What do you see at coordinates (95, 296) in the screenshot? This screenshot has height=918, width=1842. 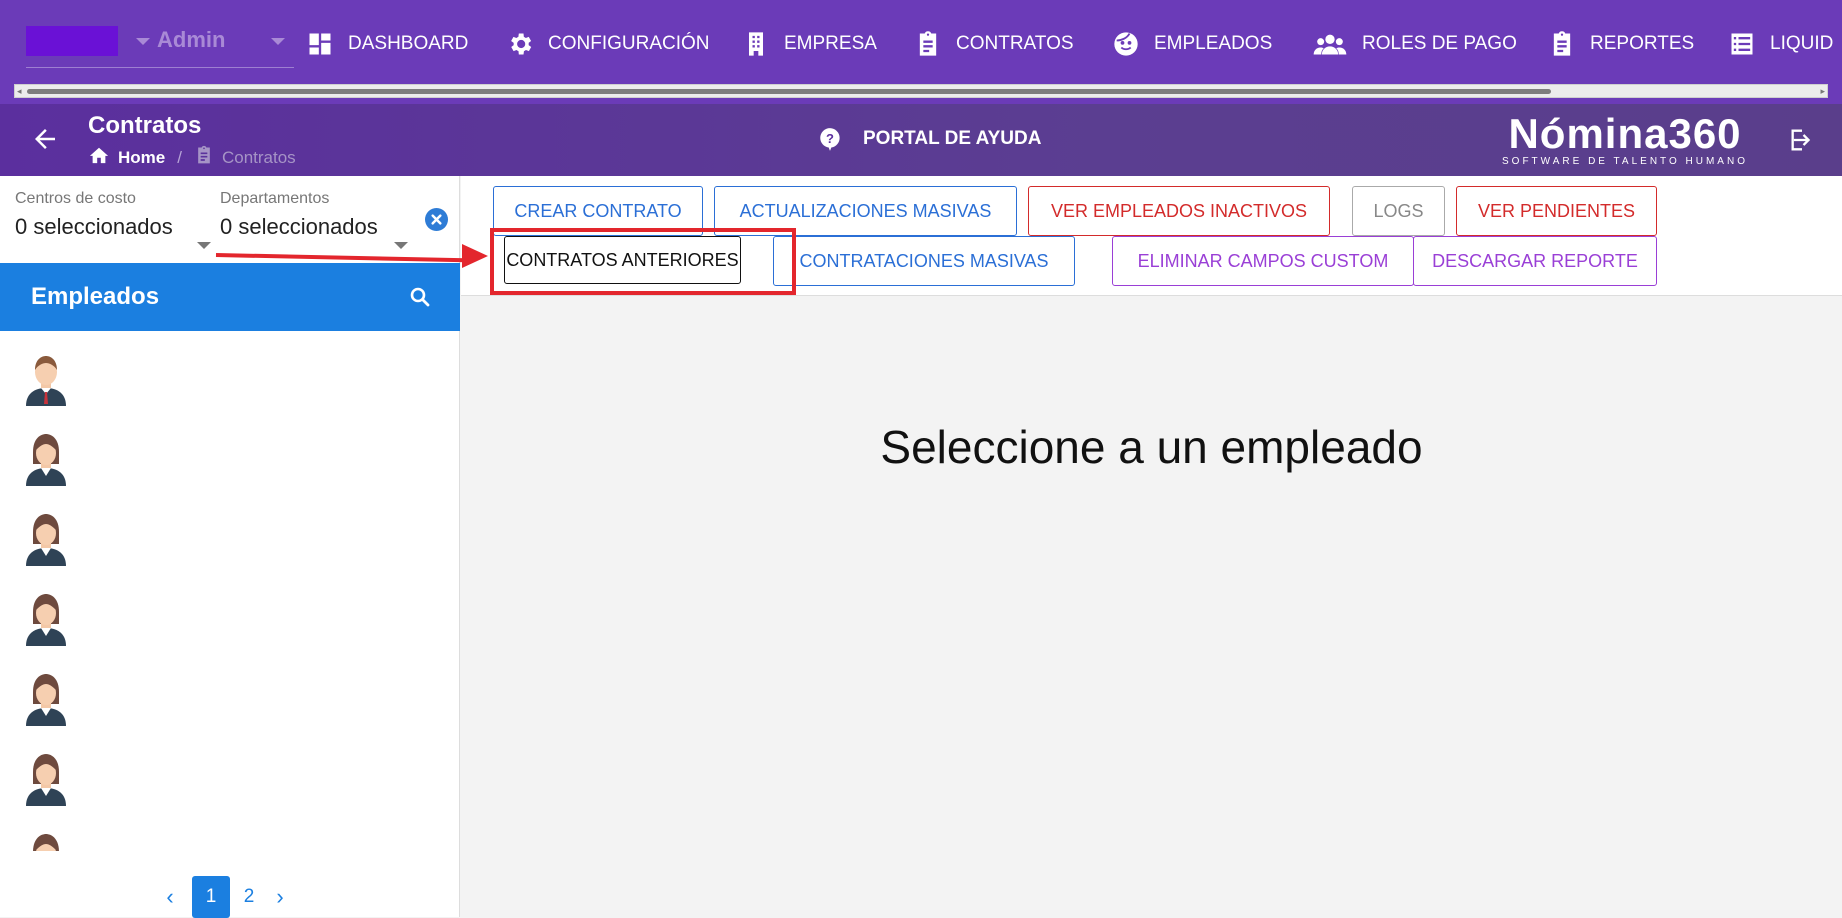 I see `employees-title: Empleados` at bounding box center [95, 296].